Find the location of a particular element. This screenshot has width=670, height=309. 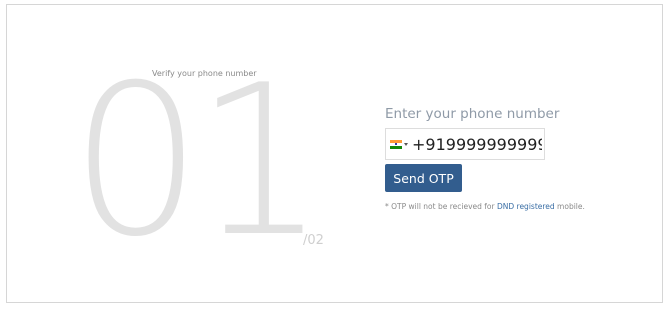

dnd-registered-link: DND registered is located at coordinates (526, 206).